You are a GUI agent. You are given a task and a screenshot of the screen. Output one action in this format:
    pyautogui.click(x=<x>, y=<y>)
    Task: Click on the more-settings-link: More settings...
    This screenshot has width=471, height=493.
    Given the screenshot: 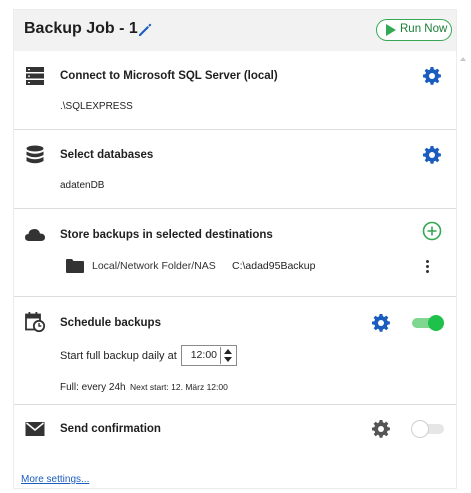 What is the action you would take?
    pyautogui.click(x=55, y=479)
    